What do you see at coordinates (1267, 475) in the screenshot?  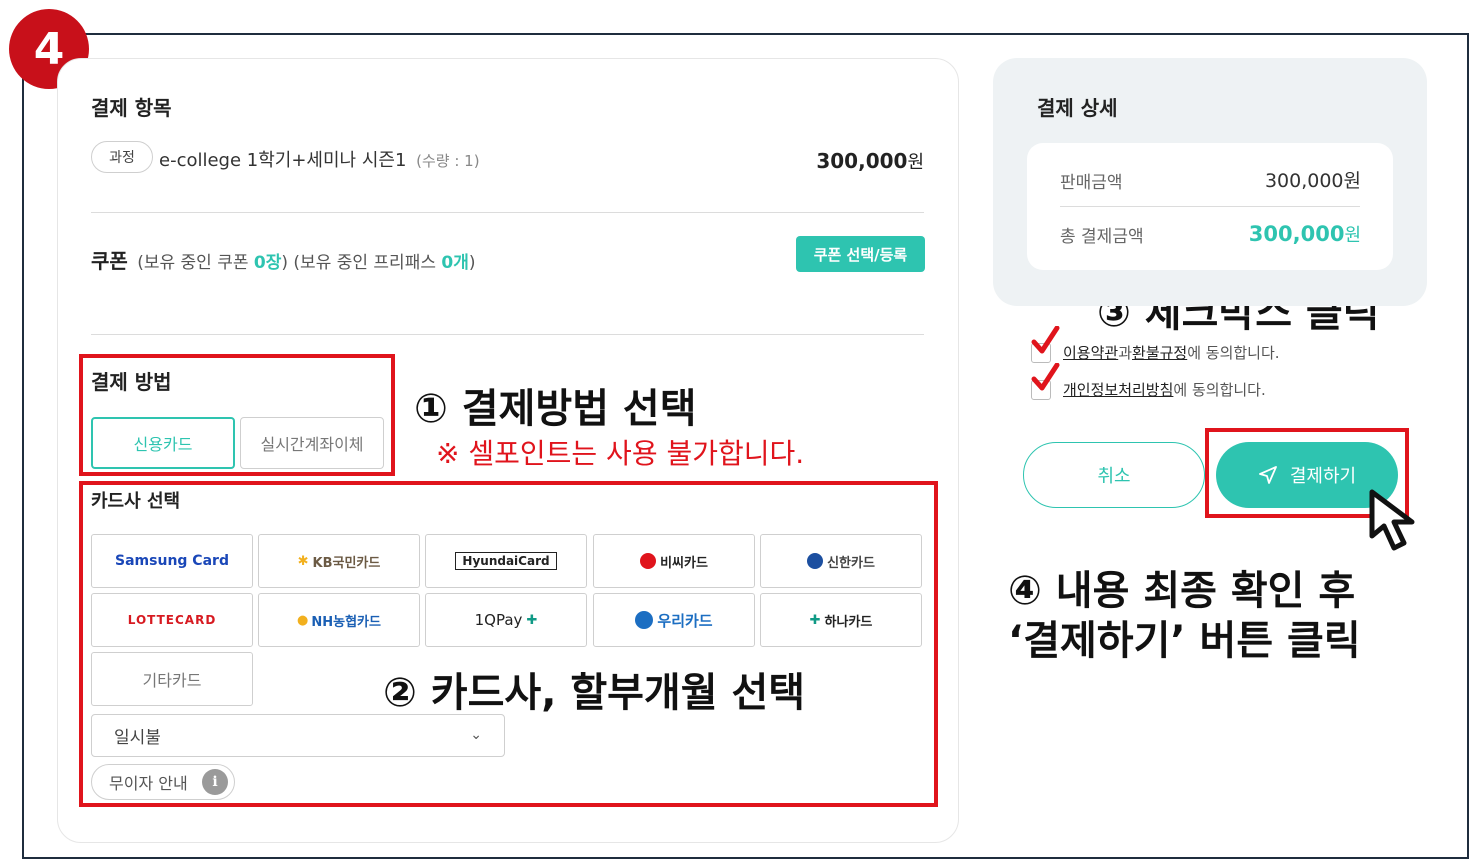 I see `send-icon` at bounding box center [1267, 475].